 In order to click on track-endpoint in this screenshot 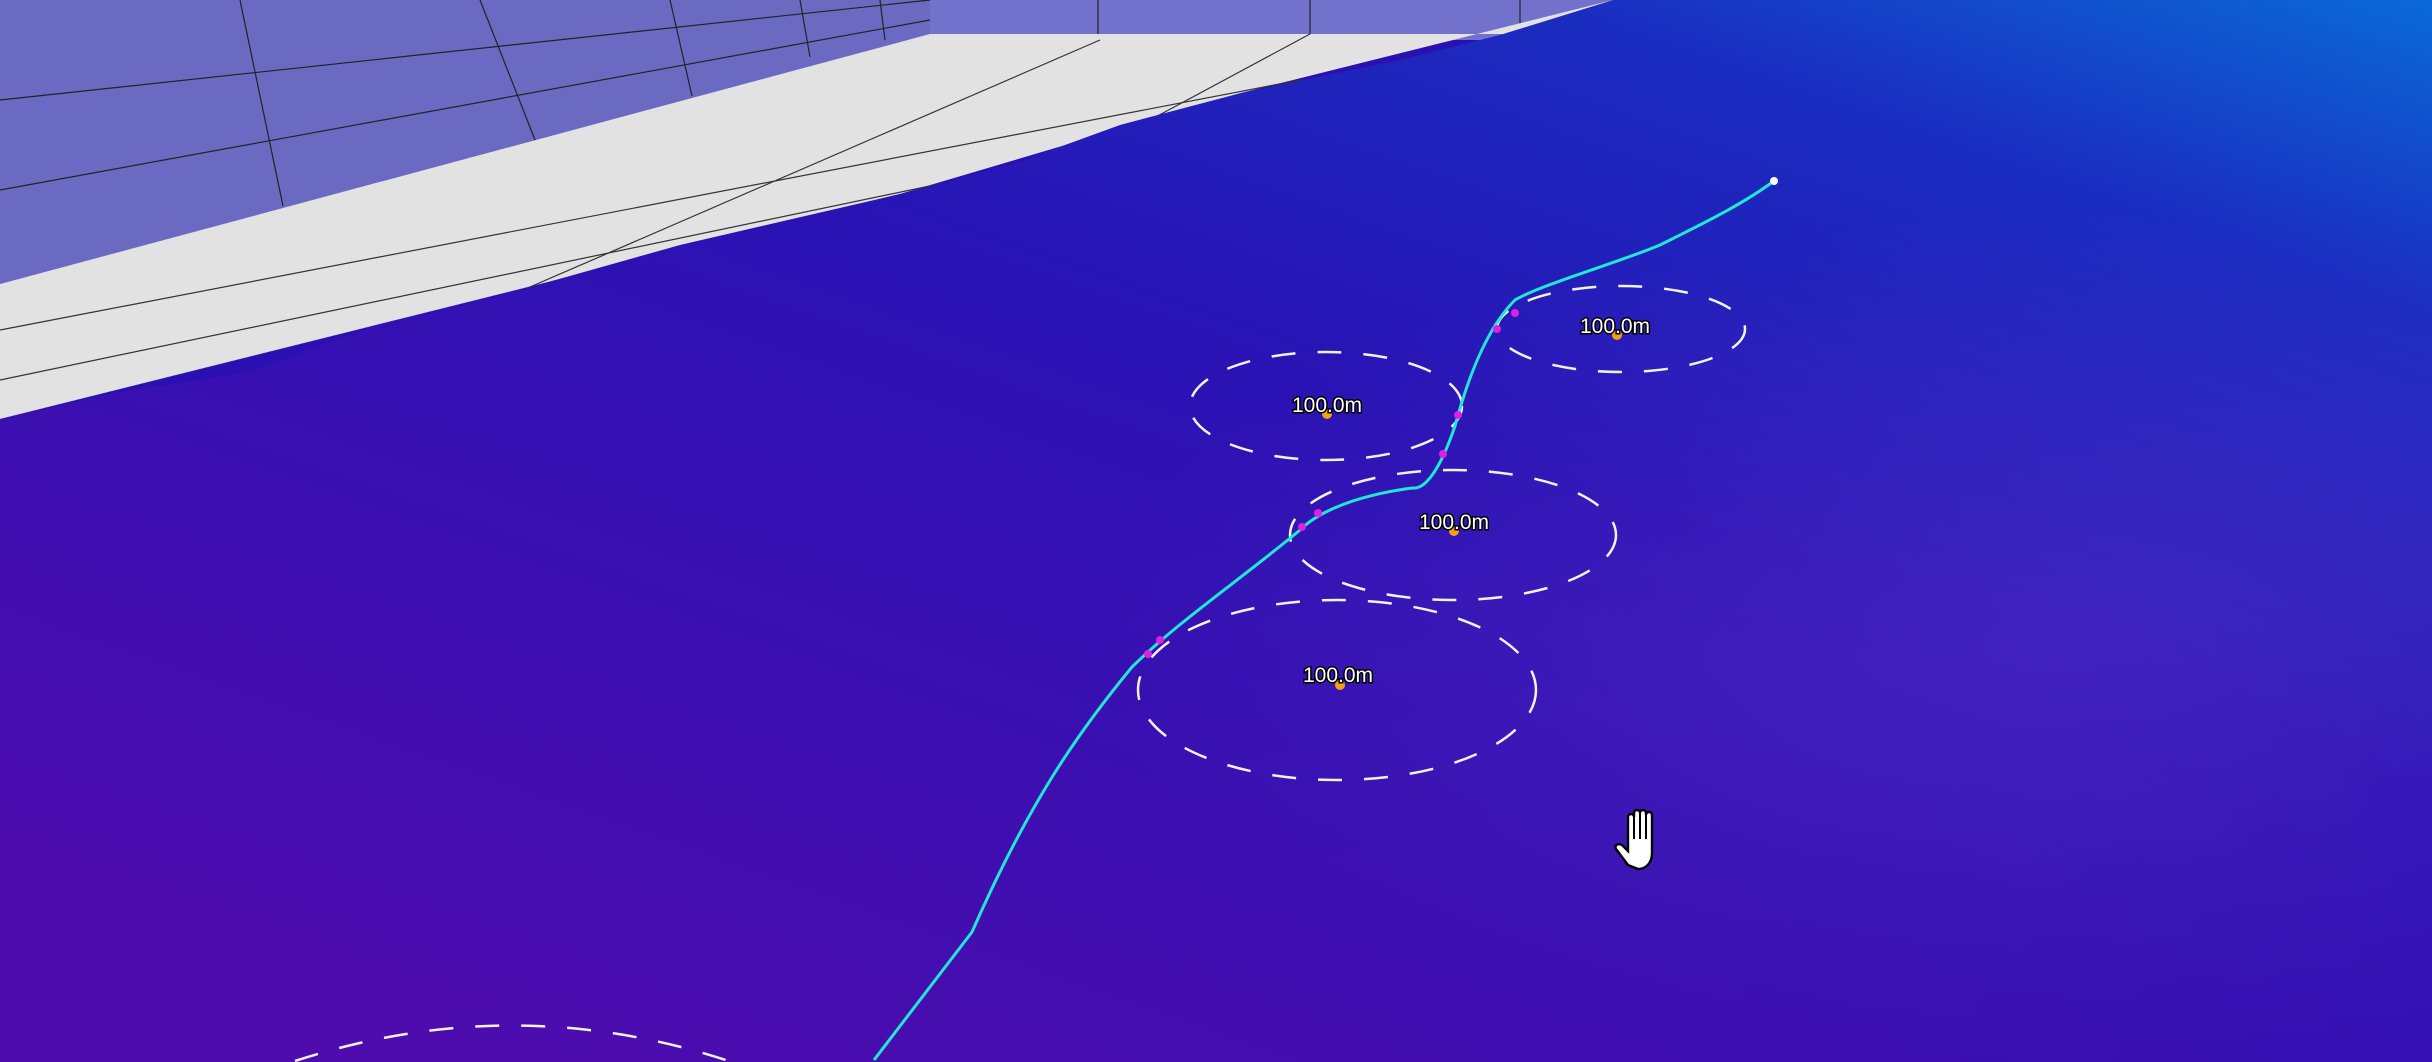, I will do `click(1774, 181)`.